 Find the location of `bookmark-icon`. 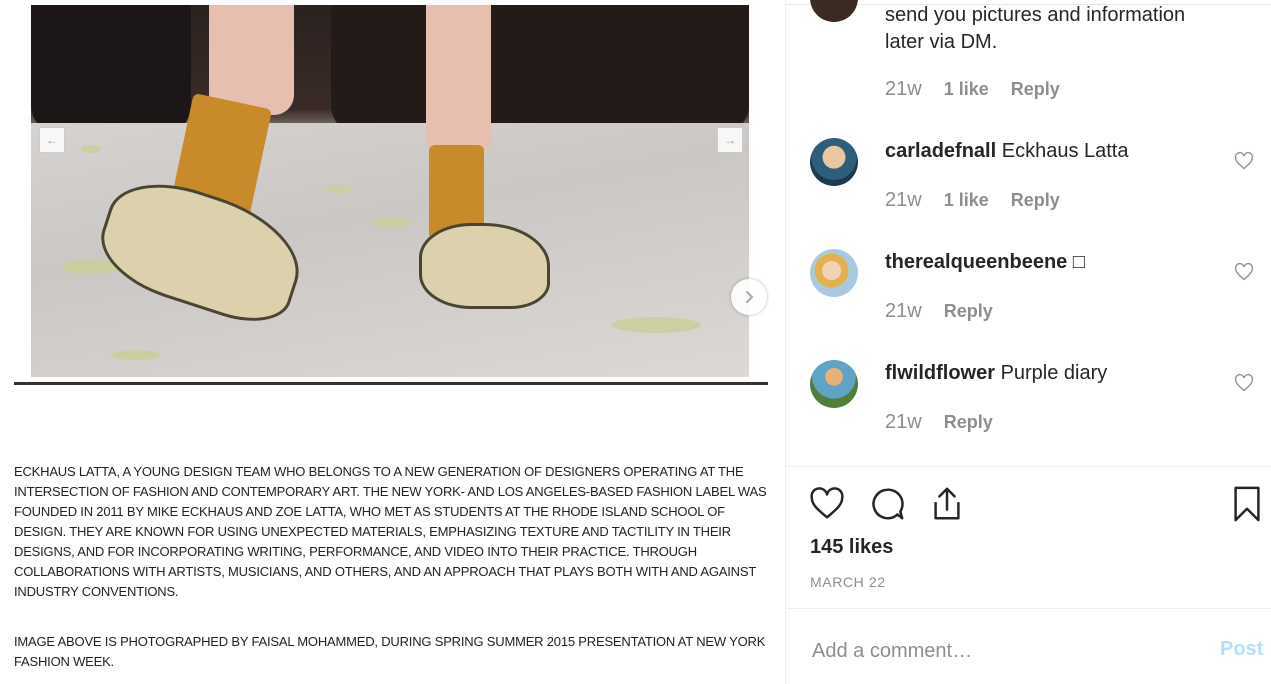

bookmark-icon is located at coordinates (1247, 504).